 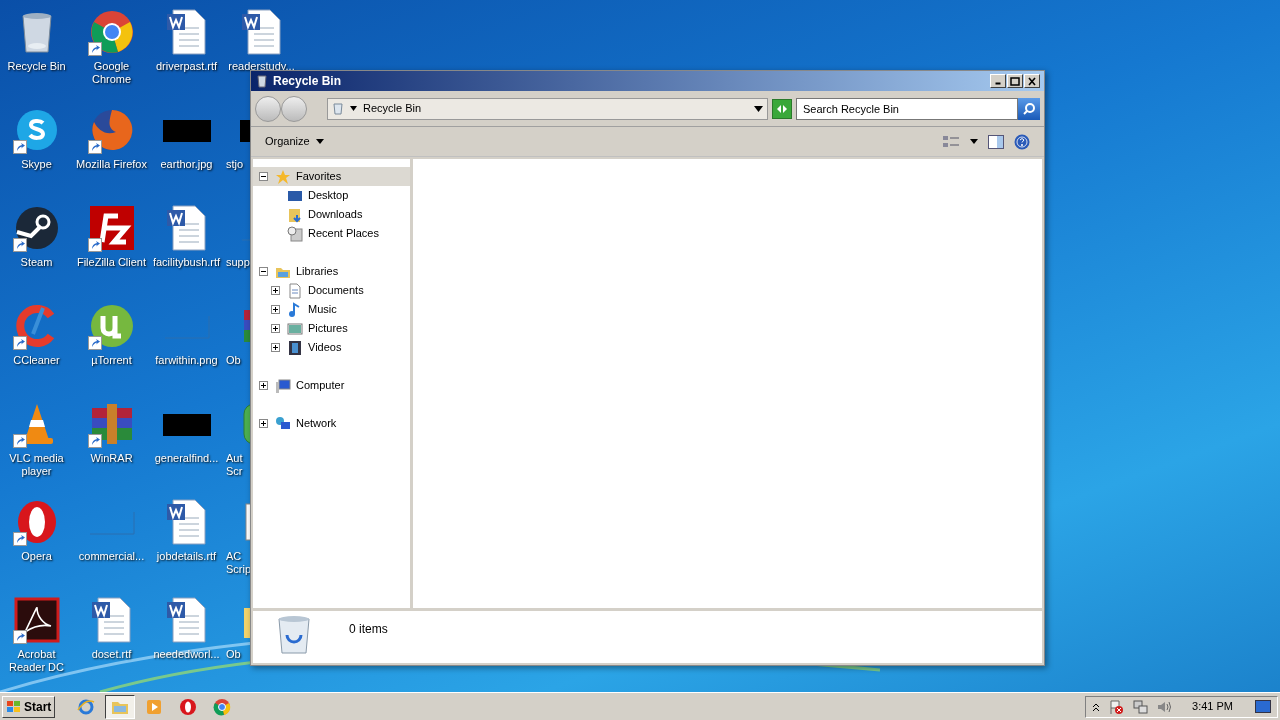 What do you see at coordinates (111, 654) in the screenshot?
I see `desktop-icon-label: doset.rtf` at bounding box center [111, 654].